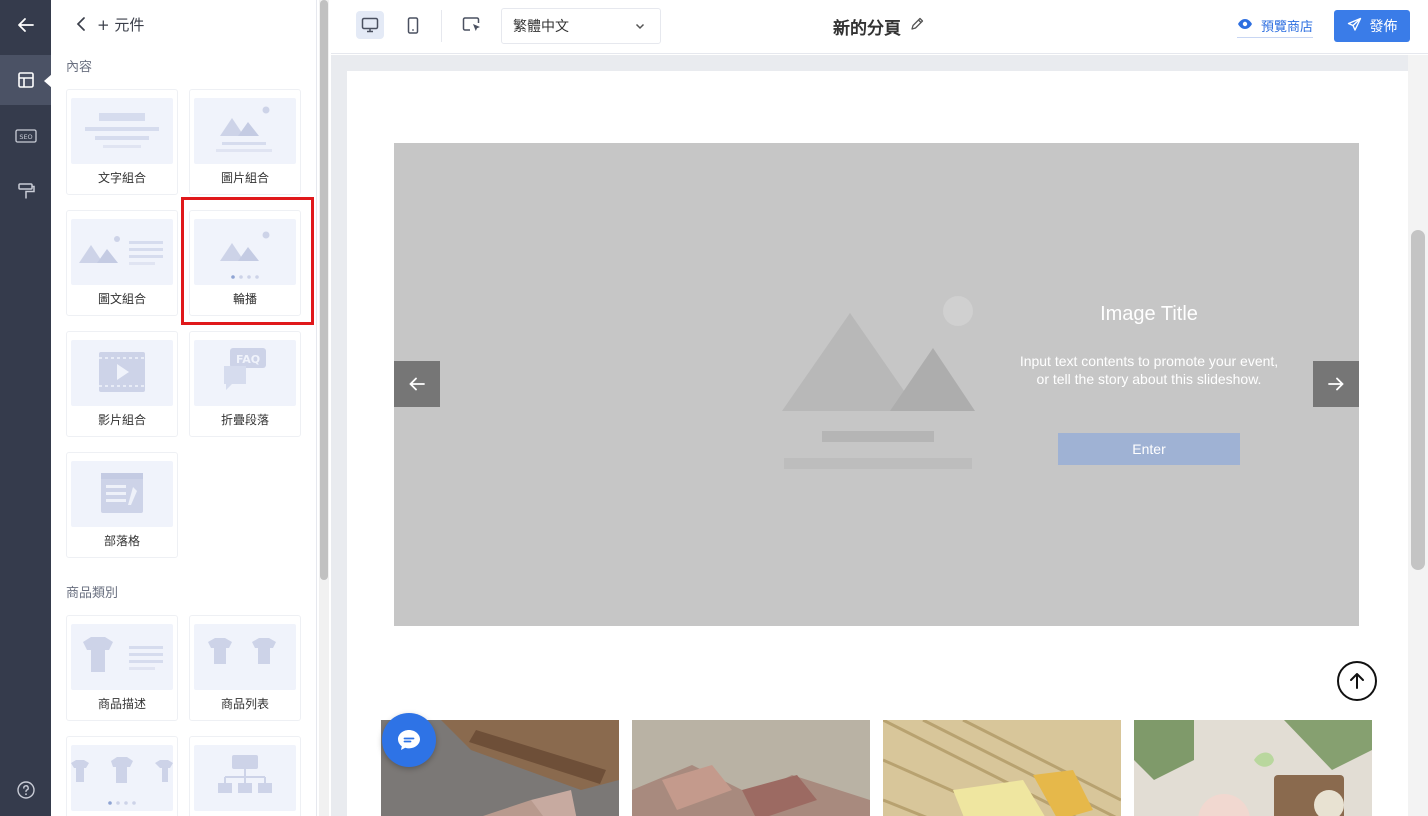 This screenshot has width=1428, height=816. Describe the element at coordinates (244, 420) in the screenshot. I see `card-label: 折疊段落` at that location.